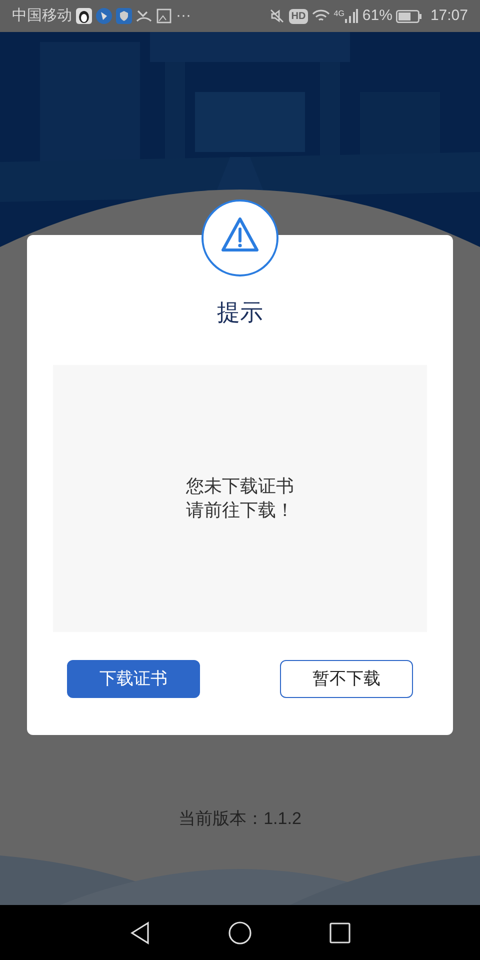  What do you see at coordinates (183, 16) in the screenshot?
I see `more-notifications: ···` at bounding box center [183, 16].